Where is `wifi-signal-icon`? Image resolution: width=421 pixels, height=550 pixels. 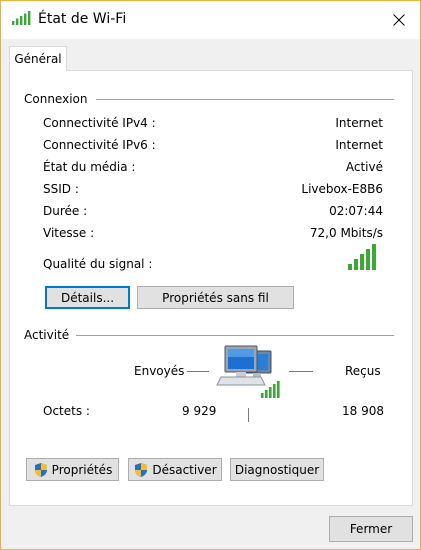
wifi-signal-icon is located at coordinates (21, 18).